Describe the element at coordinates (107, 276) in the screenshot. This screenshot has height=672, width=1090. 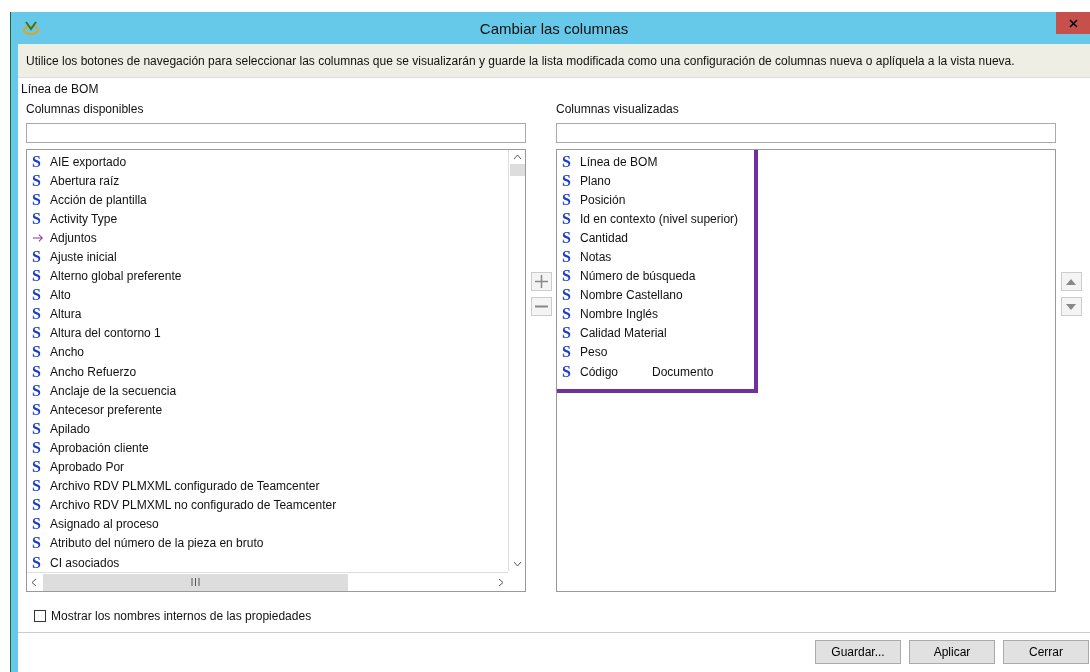
I see `list-item: S Alterno global preferente` at that location.